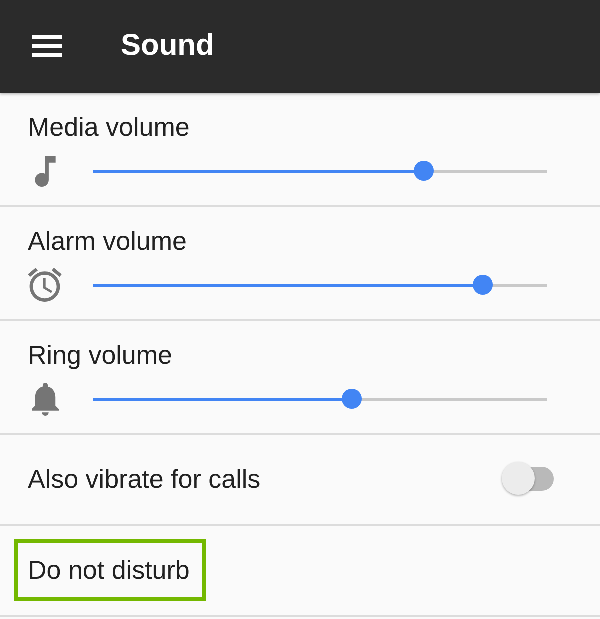  What do you see at coordinates (101, 355) in the screenshot?
I see `setting-label: Ring volume` at bounding box center [101, 355].